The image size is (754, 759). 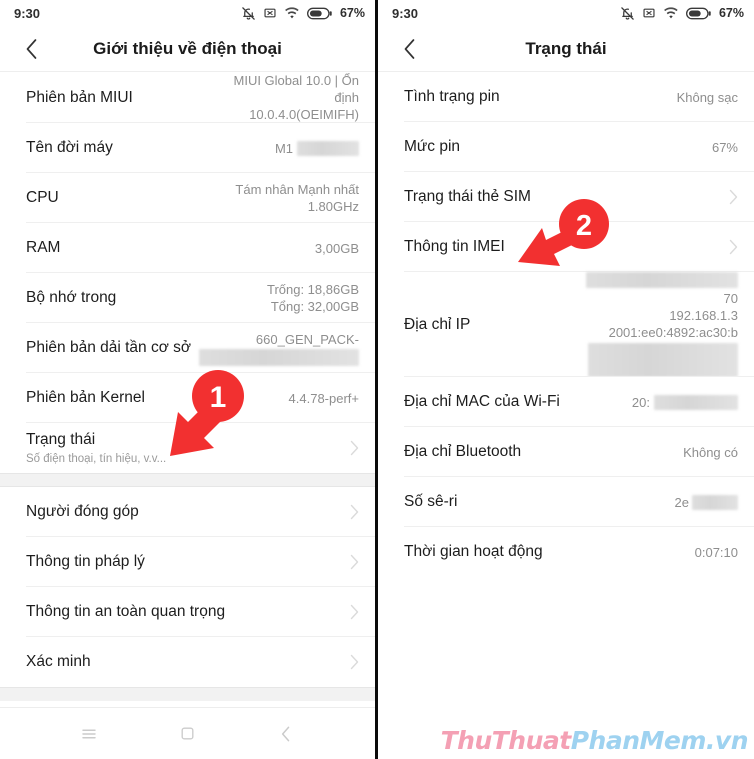 What do you see at coordinates (187, 148) in the screenshot?
I see `settings-row-ten-doi-may: Tên đời máy M1` at bounding box center [187, 148].